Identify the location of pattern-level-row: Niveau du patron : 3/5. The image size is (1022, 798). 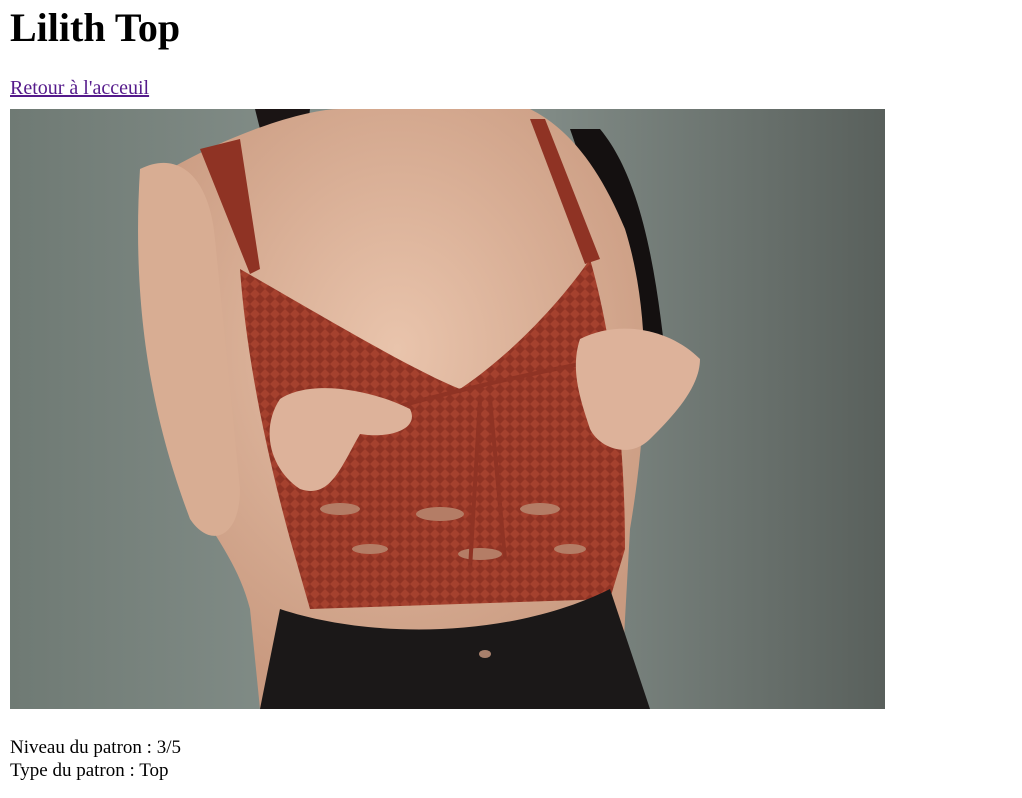
(511, 747).